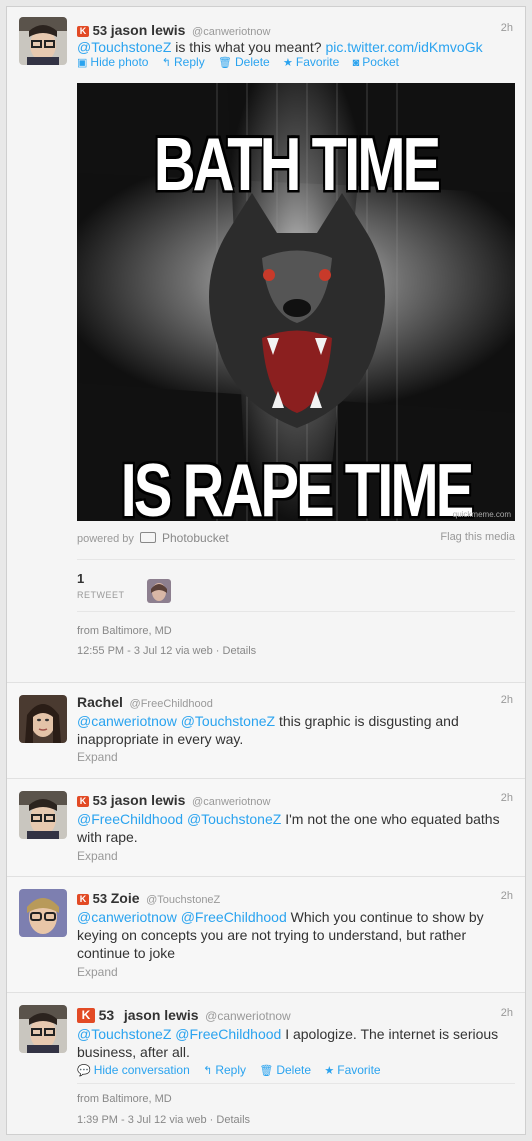 This screenshot has width=532, height=1141. What do you see at coordinates (125, 898) in the screenshot?
I see `author-name: Zoie` at bounding box center [125, 898].